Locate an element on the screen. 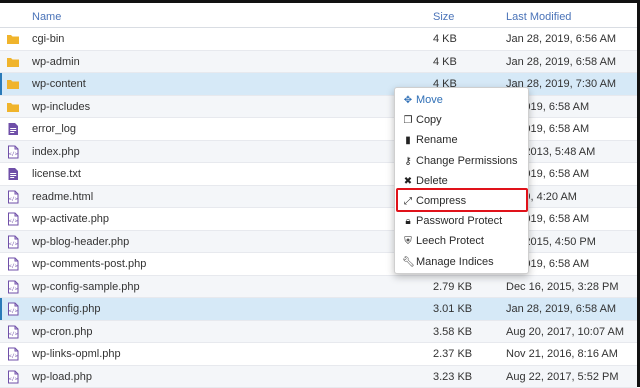 The width and height of the screenshot is (640, 388). menu-item-manage-indices: 🔧︎Manage Indices is located at coordinates (448, 262).